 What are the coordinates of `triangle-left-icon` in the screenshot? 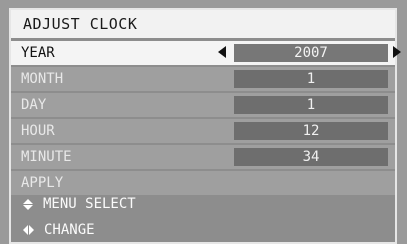 It's located at (222, 52).